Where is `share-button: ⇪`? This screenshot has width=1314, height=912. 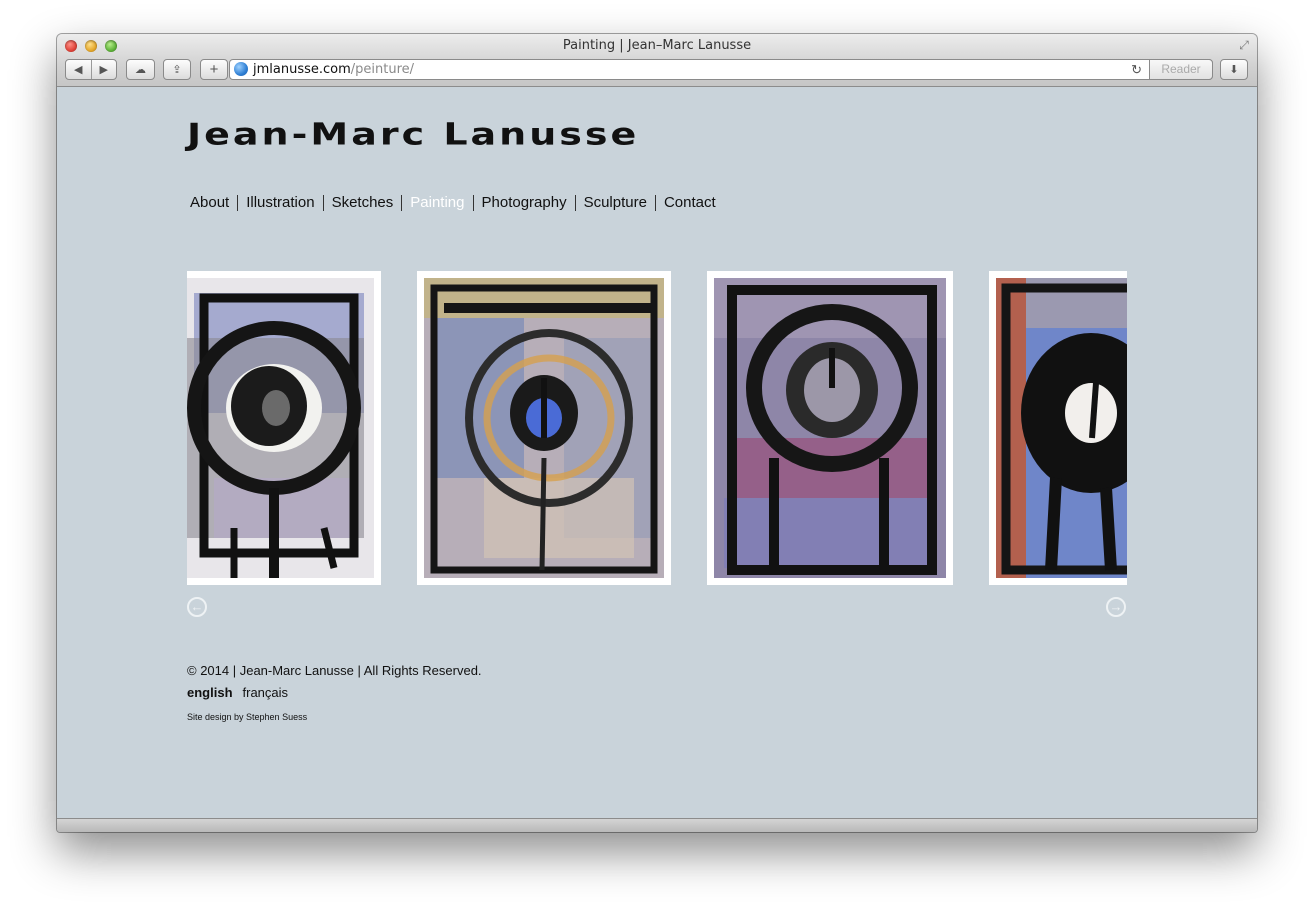 share-button: ⇪ is located at coordinates (177, 69).